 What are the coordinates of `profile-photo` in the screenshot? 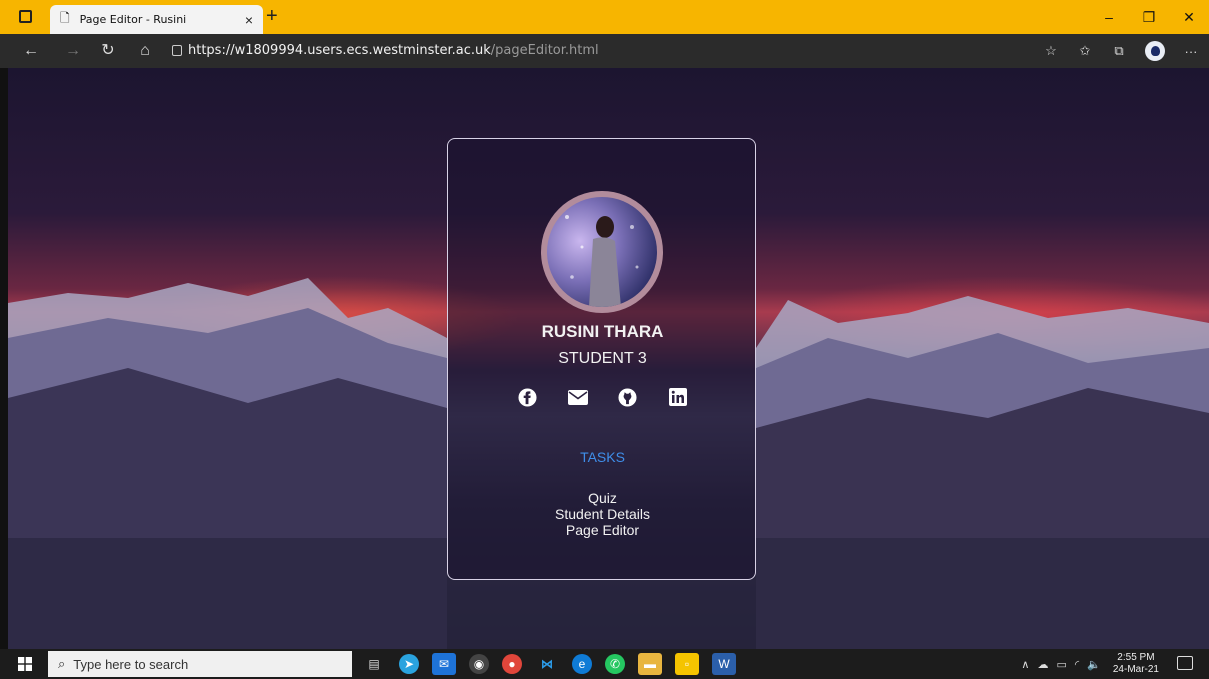 It's located at (602, 252).